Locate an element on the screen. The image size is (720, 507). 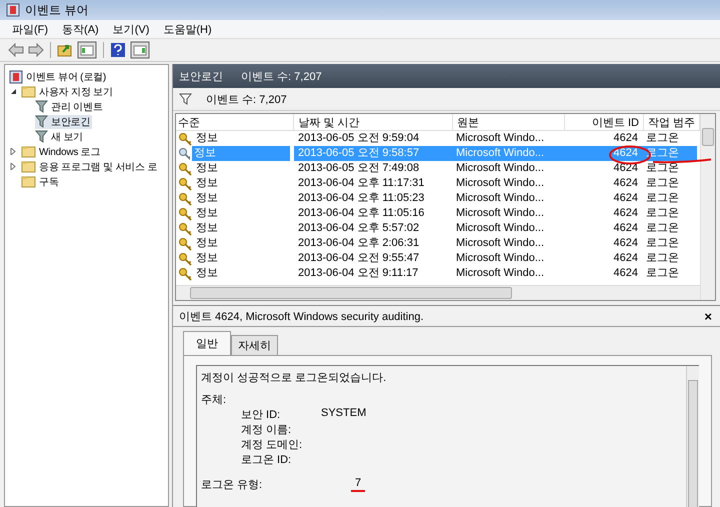
tree-item: 응용 프로그램 및 서비스 로 is located at coordinates (90, 167).